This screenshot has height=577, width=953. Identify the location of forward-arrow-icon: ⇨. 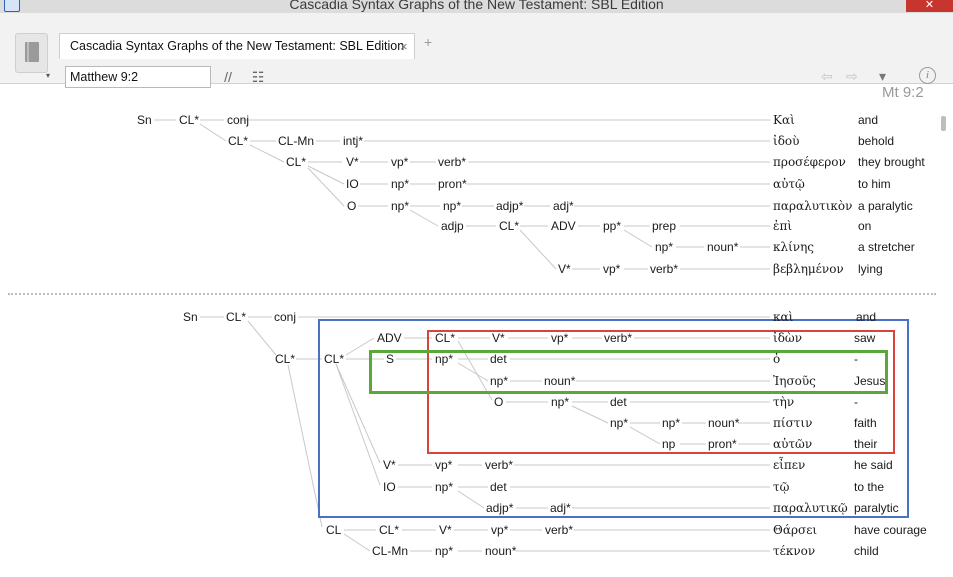
(852, 76).